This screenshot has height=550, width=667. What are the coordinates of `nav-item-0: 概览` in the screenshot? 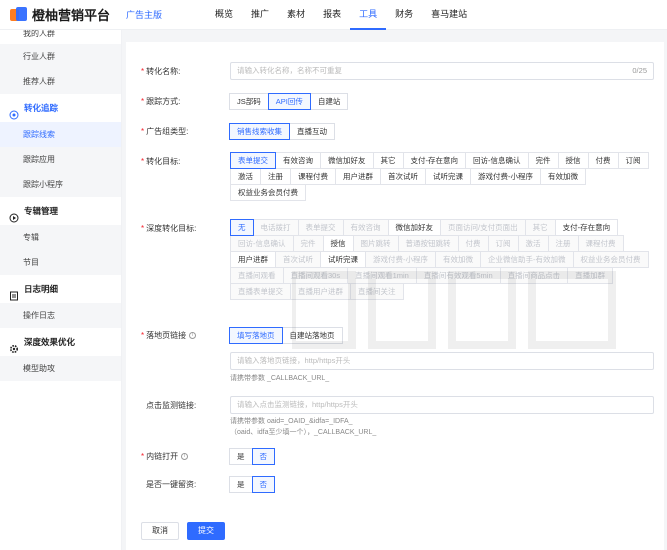 It's located at (224, 15).